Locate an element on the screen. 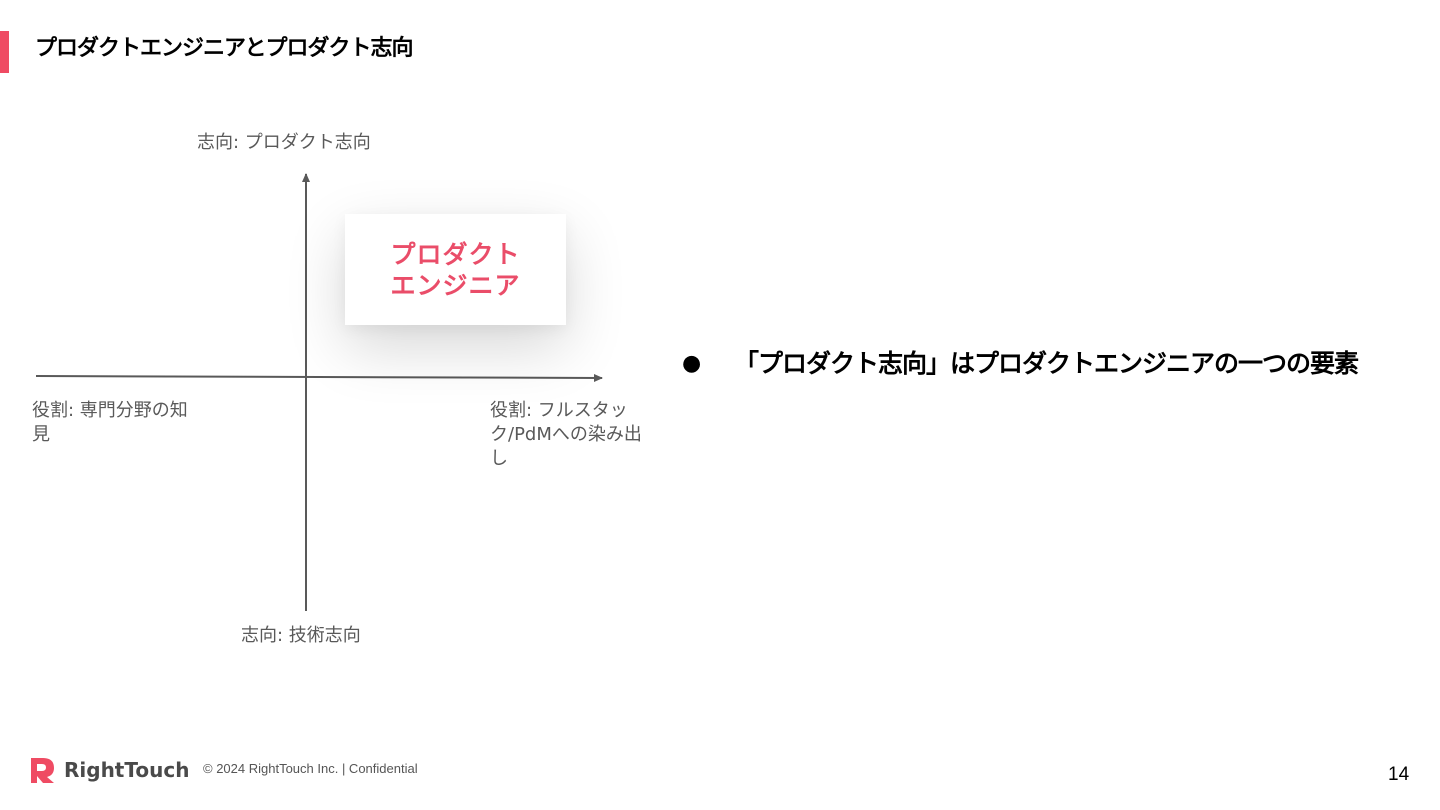 Image resolution: width=1440 pixels, height=810 pixels. axis-label-top: 志向: プロダクト志向 is located at coordinates (284, 142).